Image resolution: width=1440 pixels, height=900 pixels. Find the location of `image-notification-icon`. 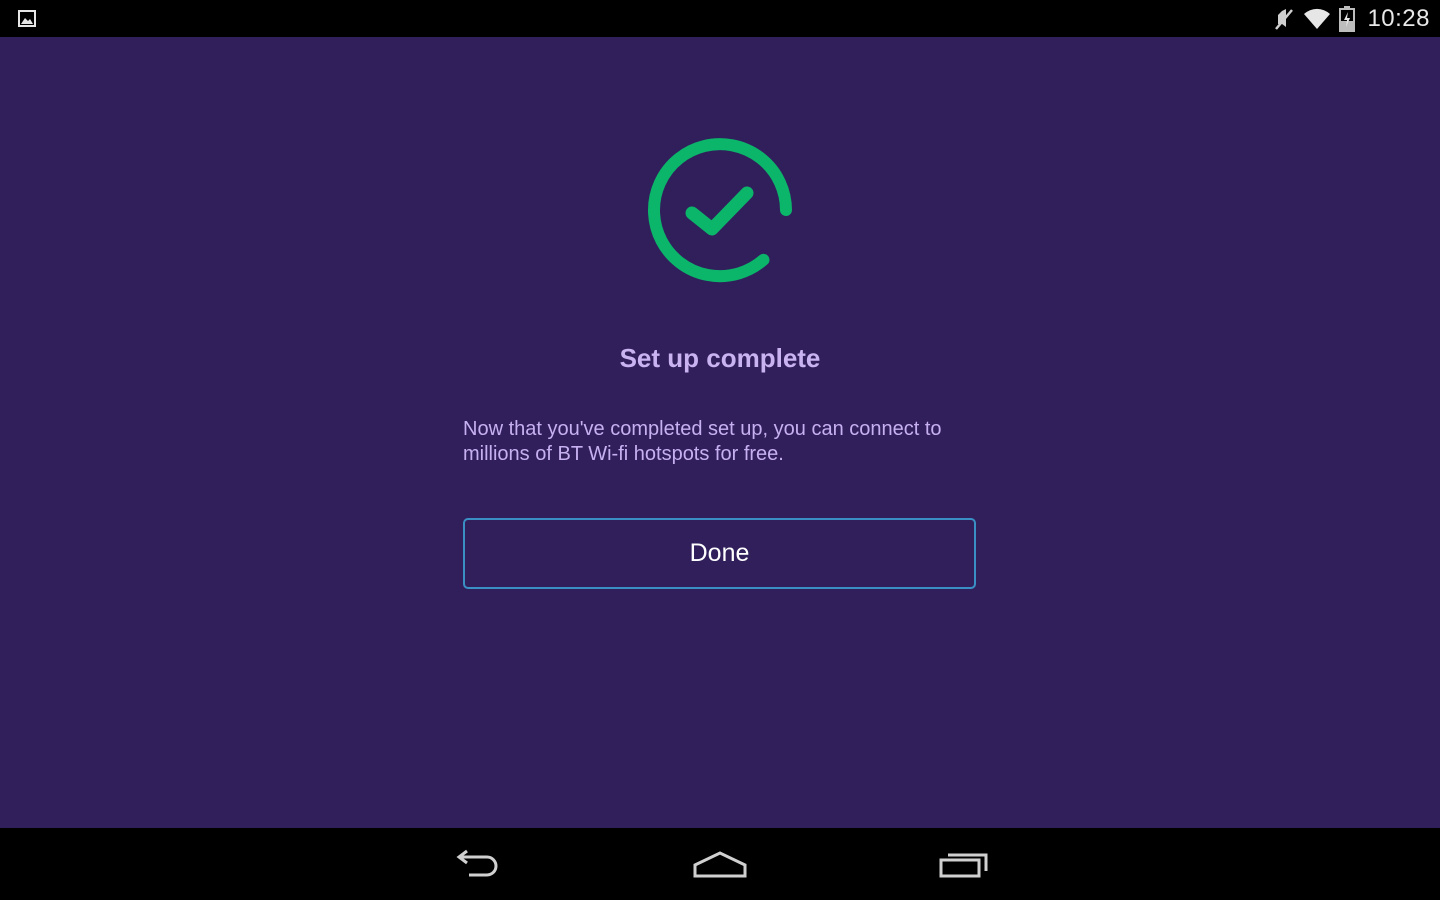

image-notification-icon is located at coordinates (27, 18).